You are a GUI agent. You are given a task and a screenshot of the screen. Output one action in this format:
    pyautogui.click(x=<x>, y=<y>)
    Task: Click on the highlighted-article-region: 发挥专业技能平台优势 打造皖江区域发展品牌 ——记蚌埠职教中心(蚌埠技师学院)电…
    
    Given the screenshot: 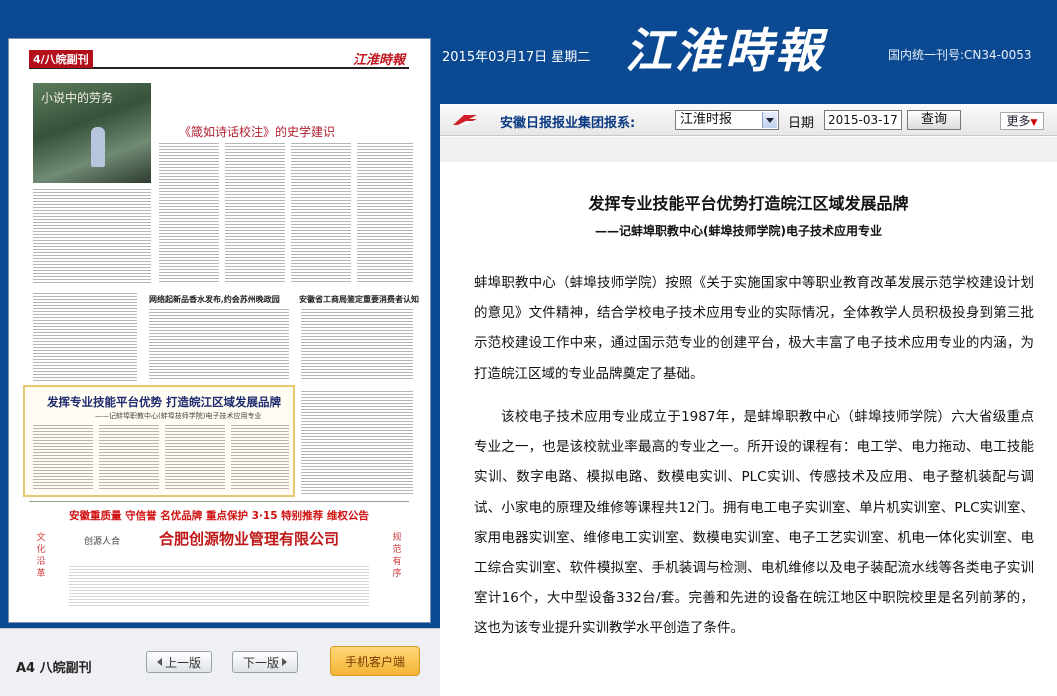 What is the action you would take?
    pyautogui.click(x=159, y=441)
    